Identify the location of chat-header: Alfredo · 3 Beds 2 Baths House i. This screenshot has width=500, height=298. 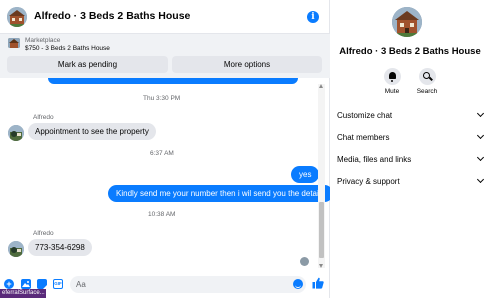
(165, 17).